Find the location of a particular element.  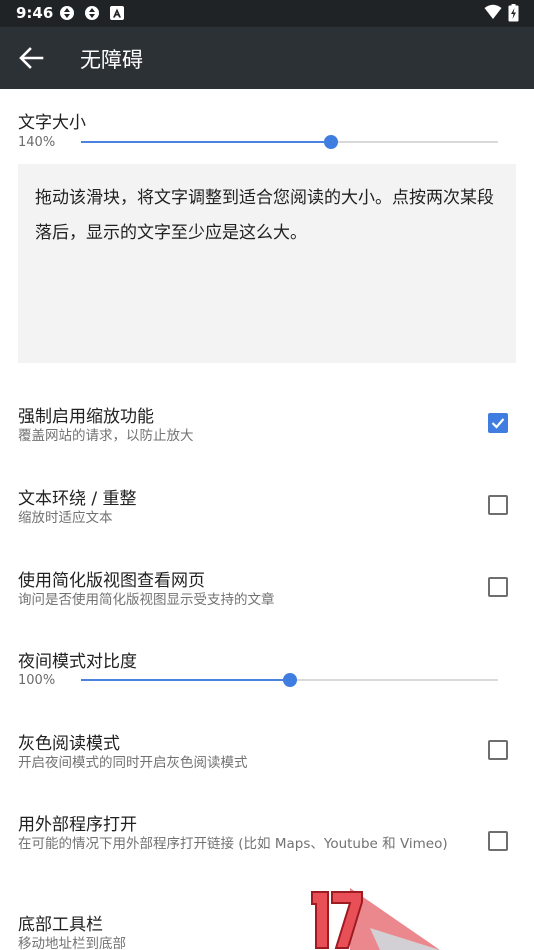

arrow-left-icon is located at coordinates (31, 58).